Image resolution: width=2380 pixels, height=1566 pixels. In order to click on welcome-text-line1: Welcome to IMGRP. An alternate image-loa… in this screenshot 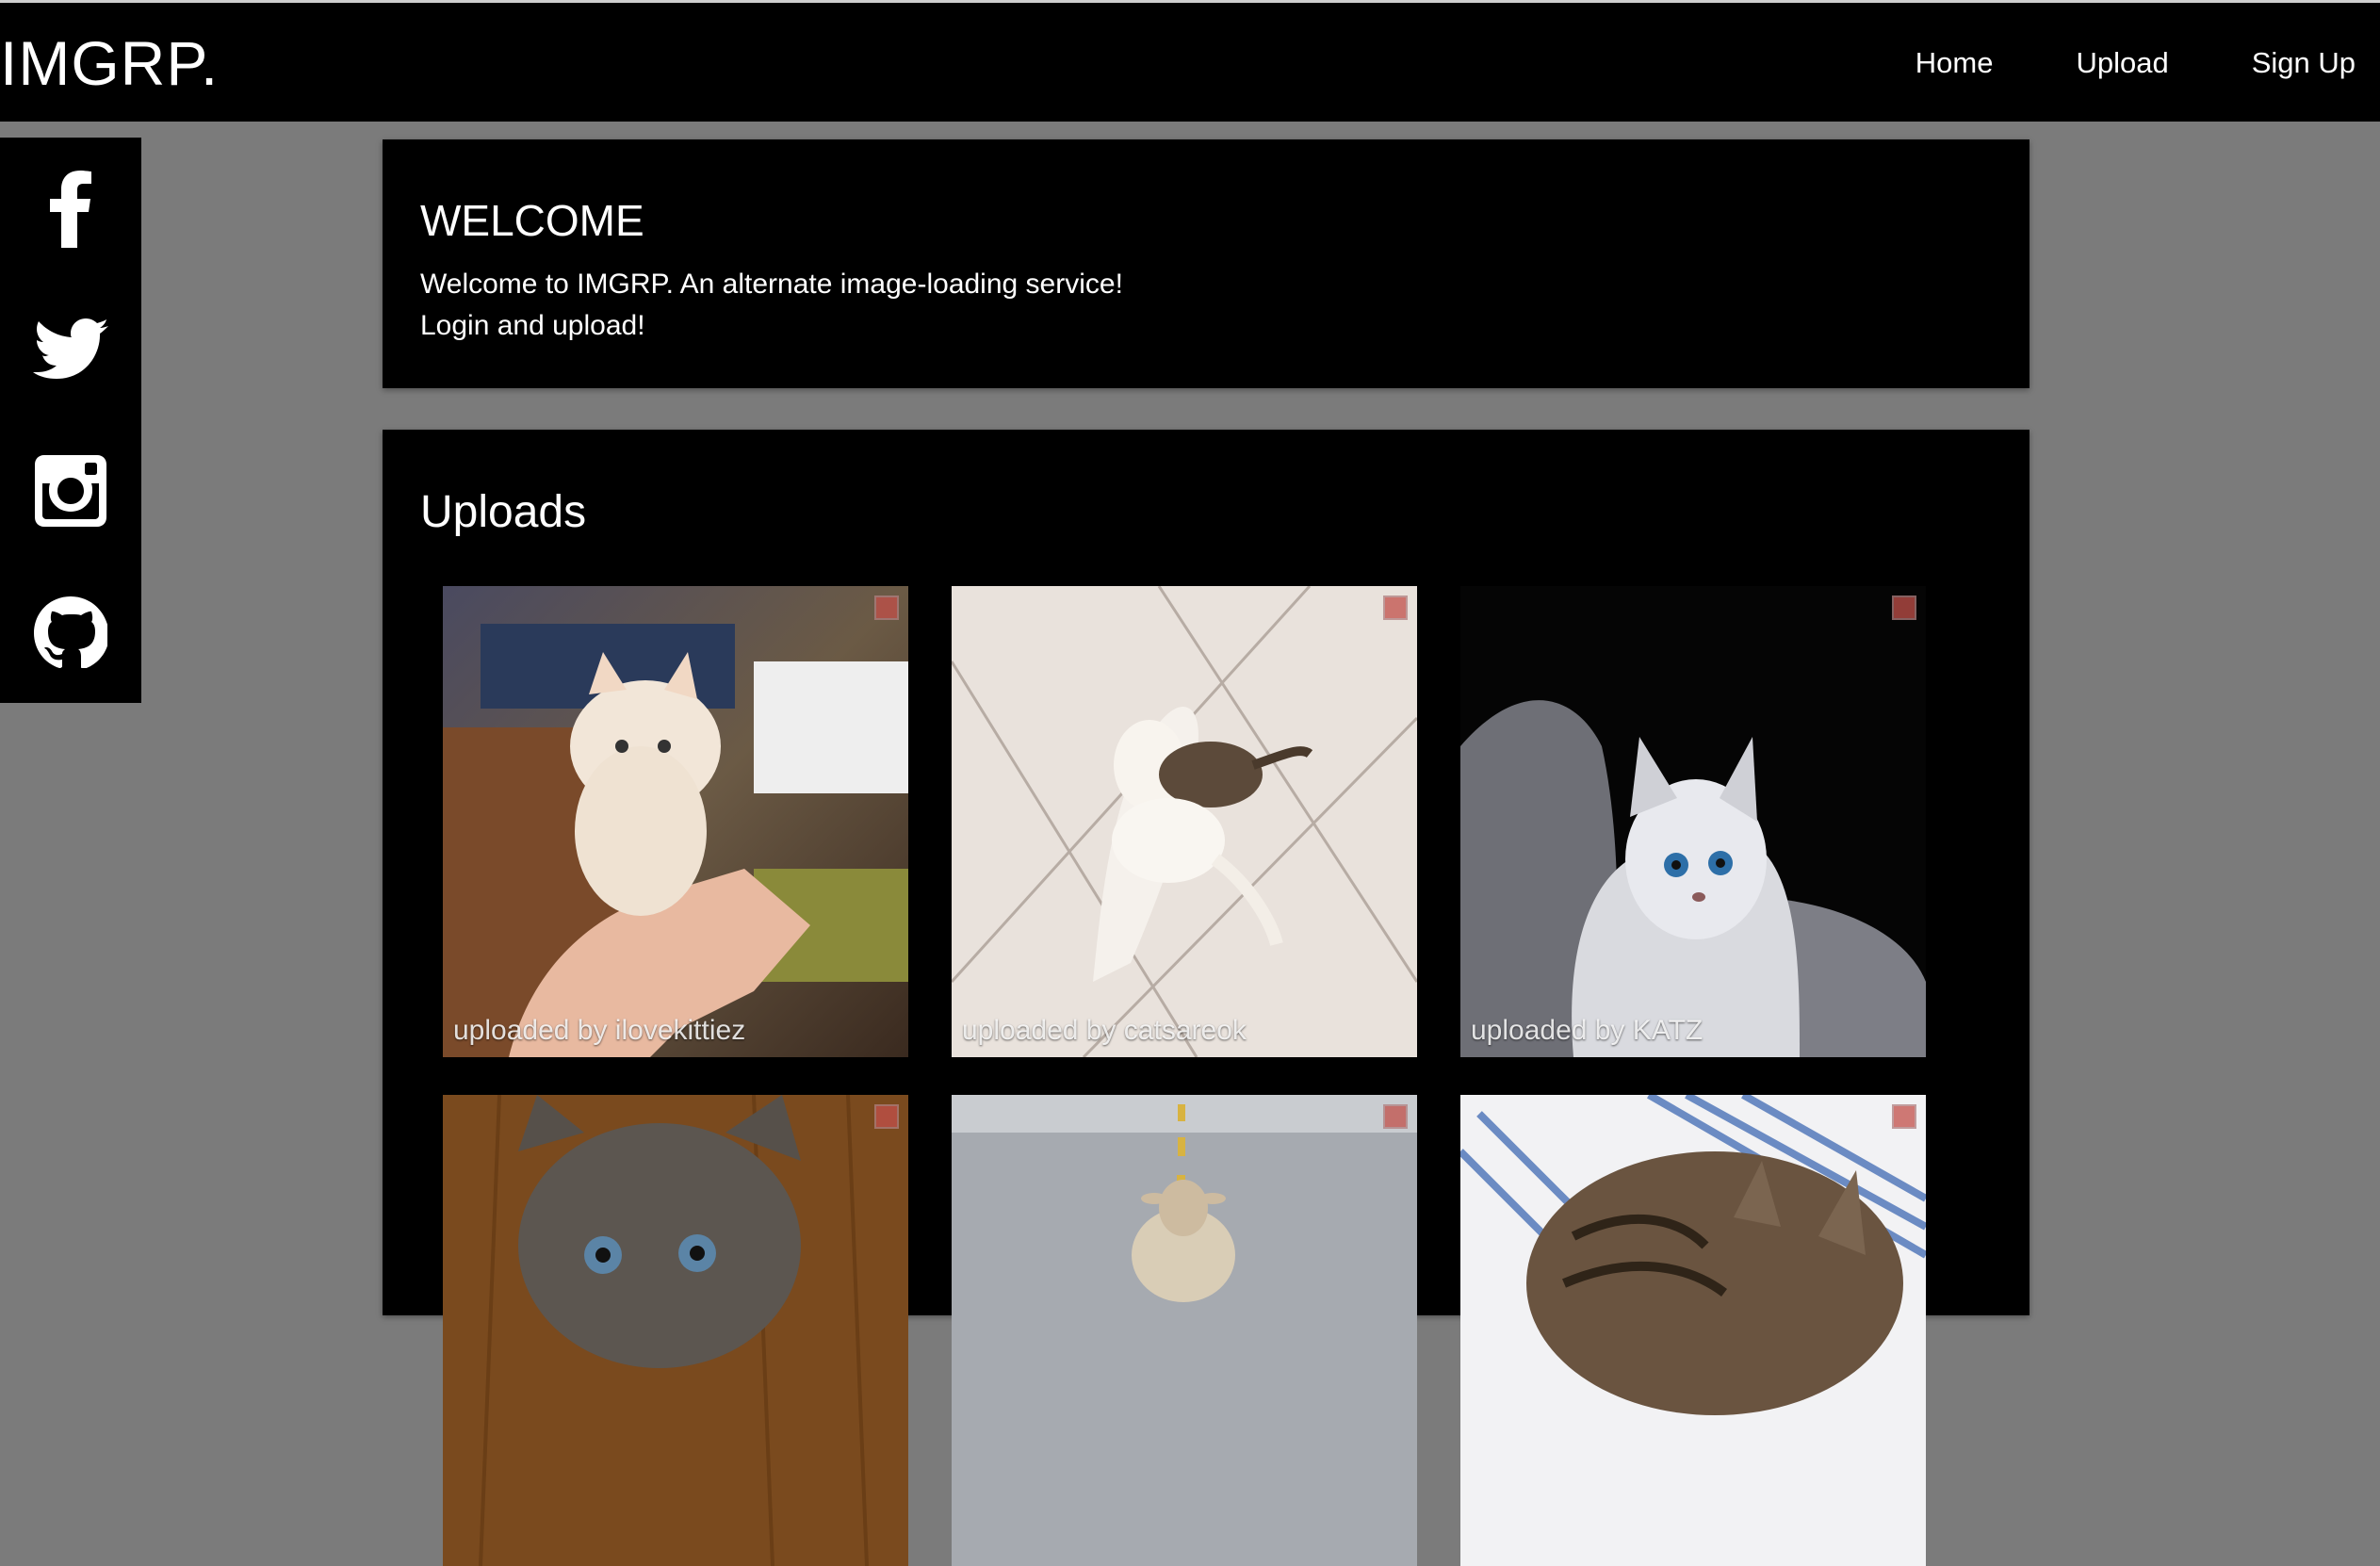, I will do `click(771, 284)`.